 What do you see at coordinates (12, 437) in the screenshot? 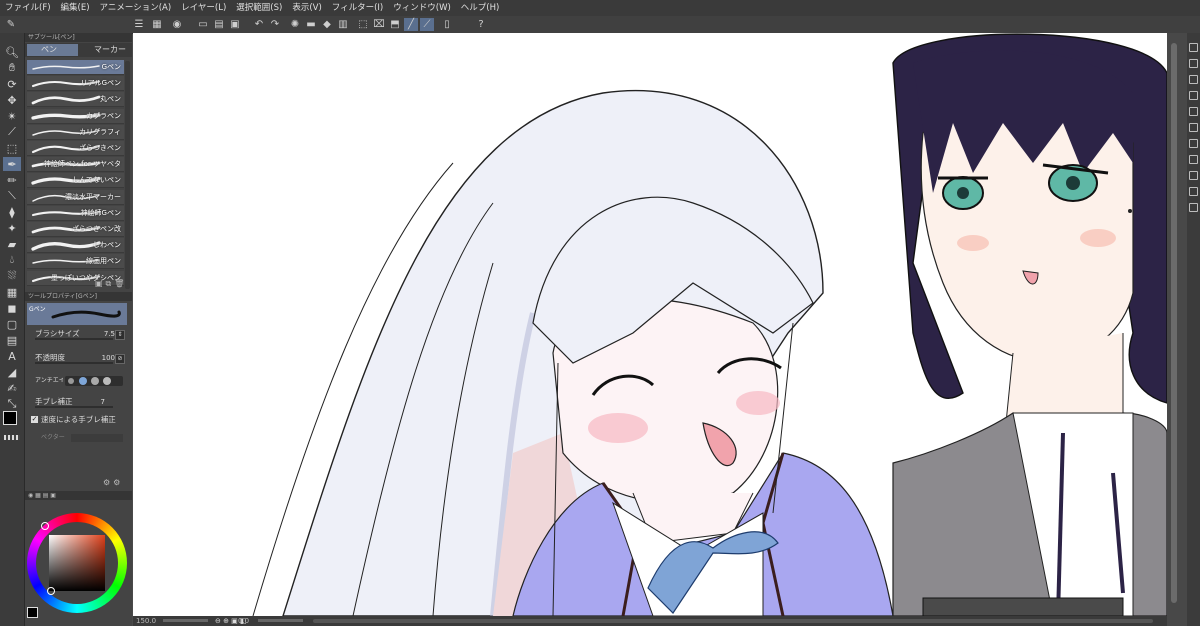
I see `transparent-swatch` at bounding box center [12, 437].